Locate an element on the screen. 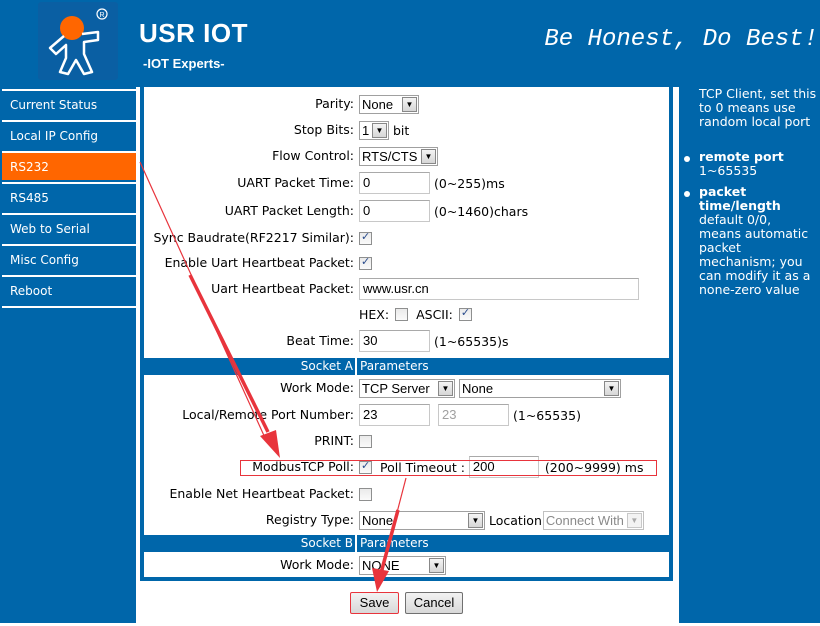 This screenshot has height=626, width=820. uart-heartbeat-packet-label: Uart Heartbeat Packet: is located at coordinates (282, 288).